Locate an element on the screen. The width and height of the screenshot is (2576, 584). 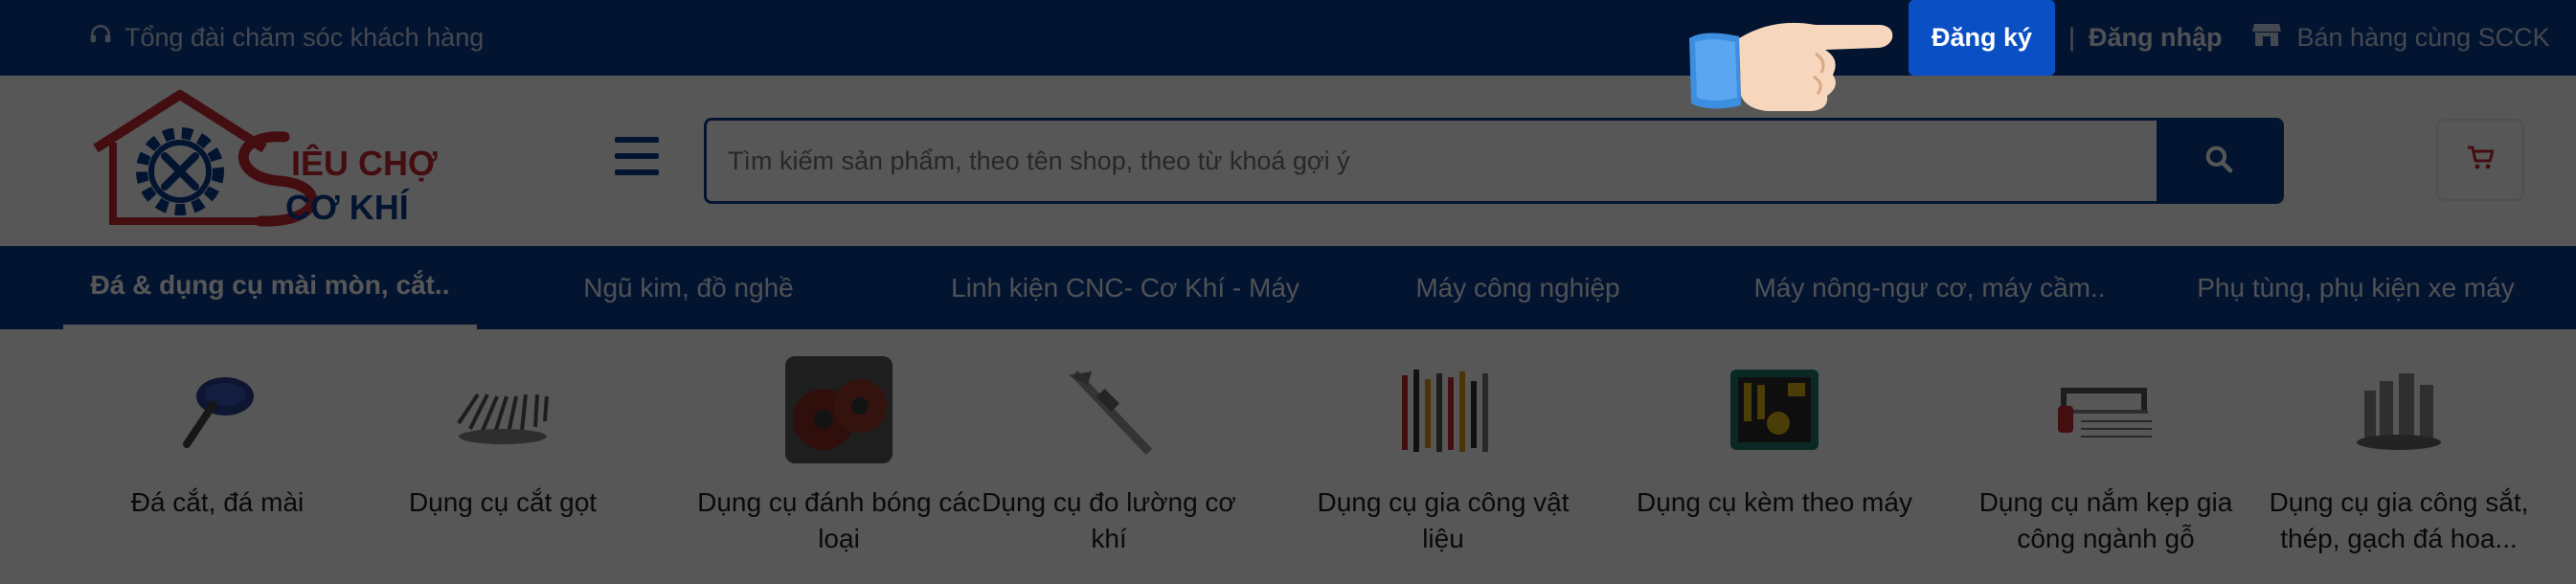
site-logo: IÊU CHỢ CƠ KHÍ is located at coordinates (265, 161).